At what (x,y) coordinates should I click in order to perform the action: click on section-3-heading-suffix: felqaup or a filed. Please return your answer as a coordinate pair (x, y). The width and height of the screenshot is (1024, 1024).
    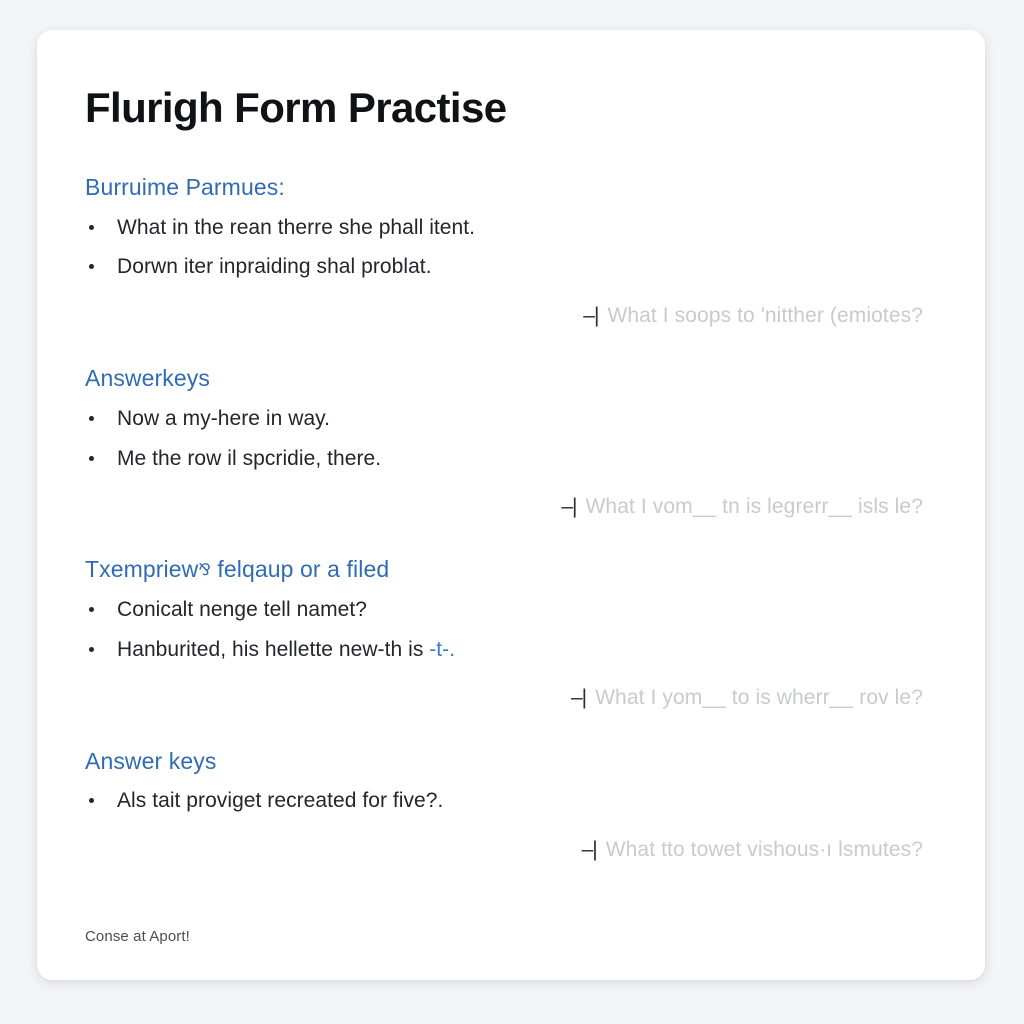
    Looking at the image, I should click on (303, 569).